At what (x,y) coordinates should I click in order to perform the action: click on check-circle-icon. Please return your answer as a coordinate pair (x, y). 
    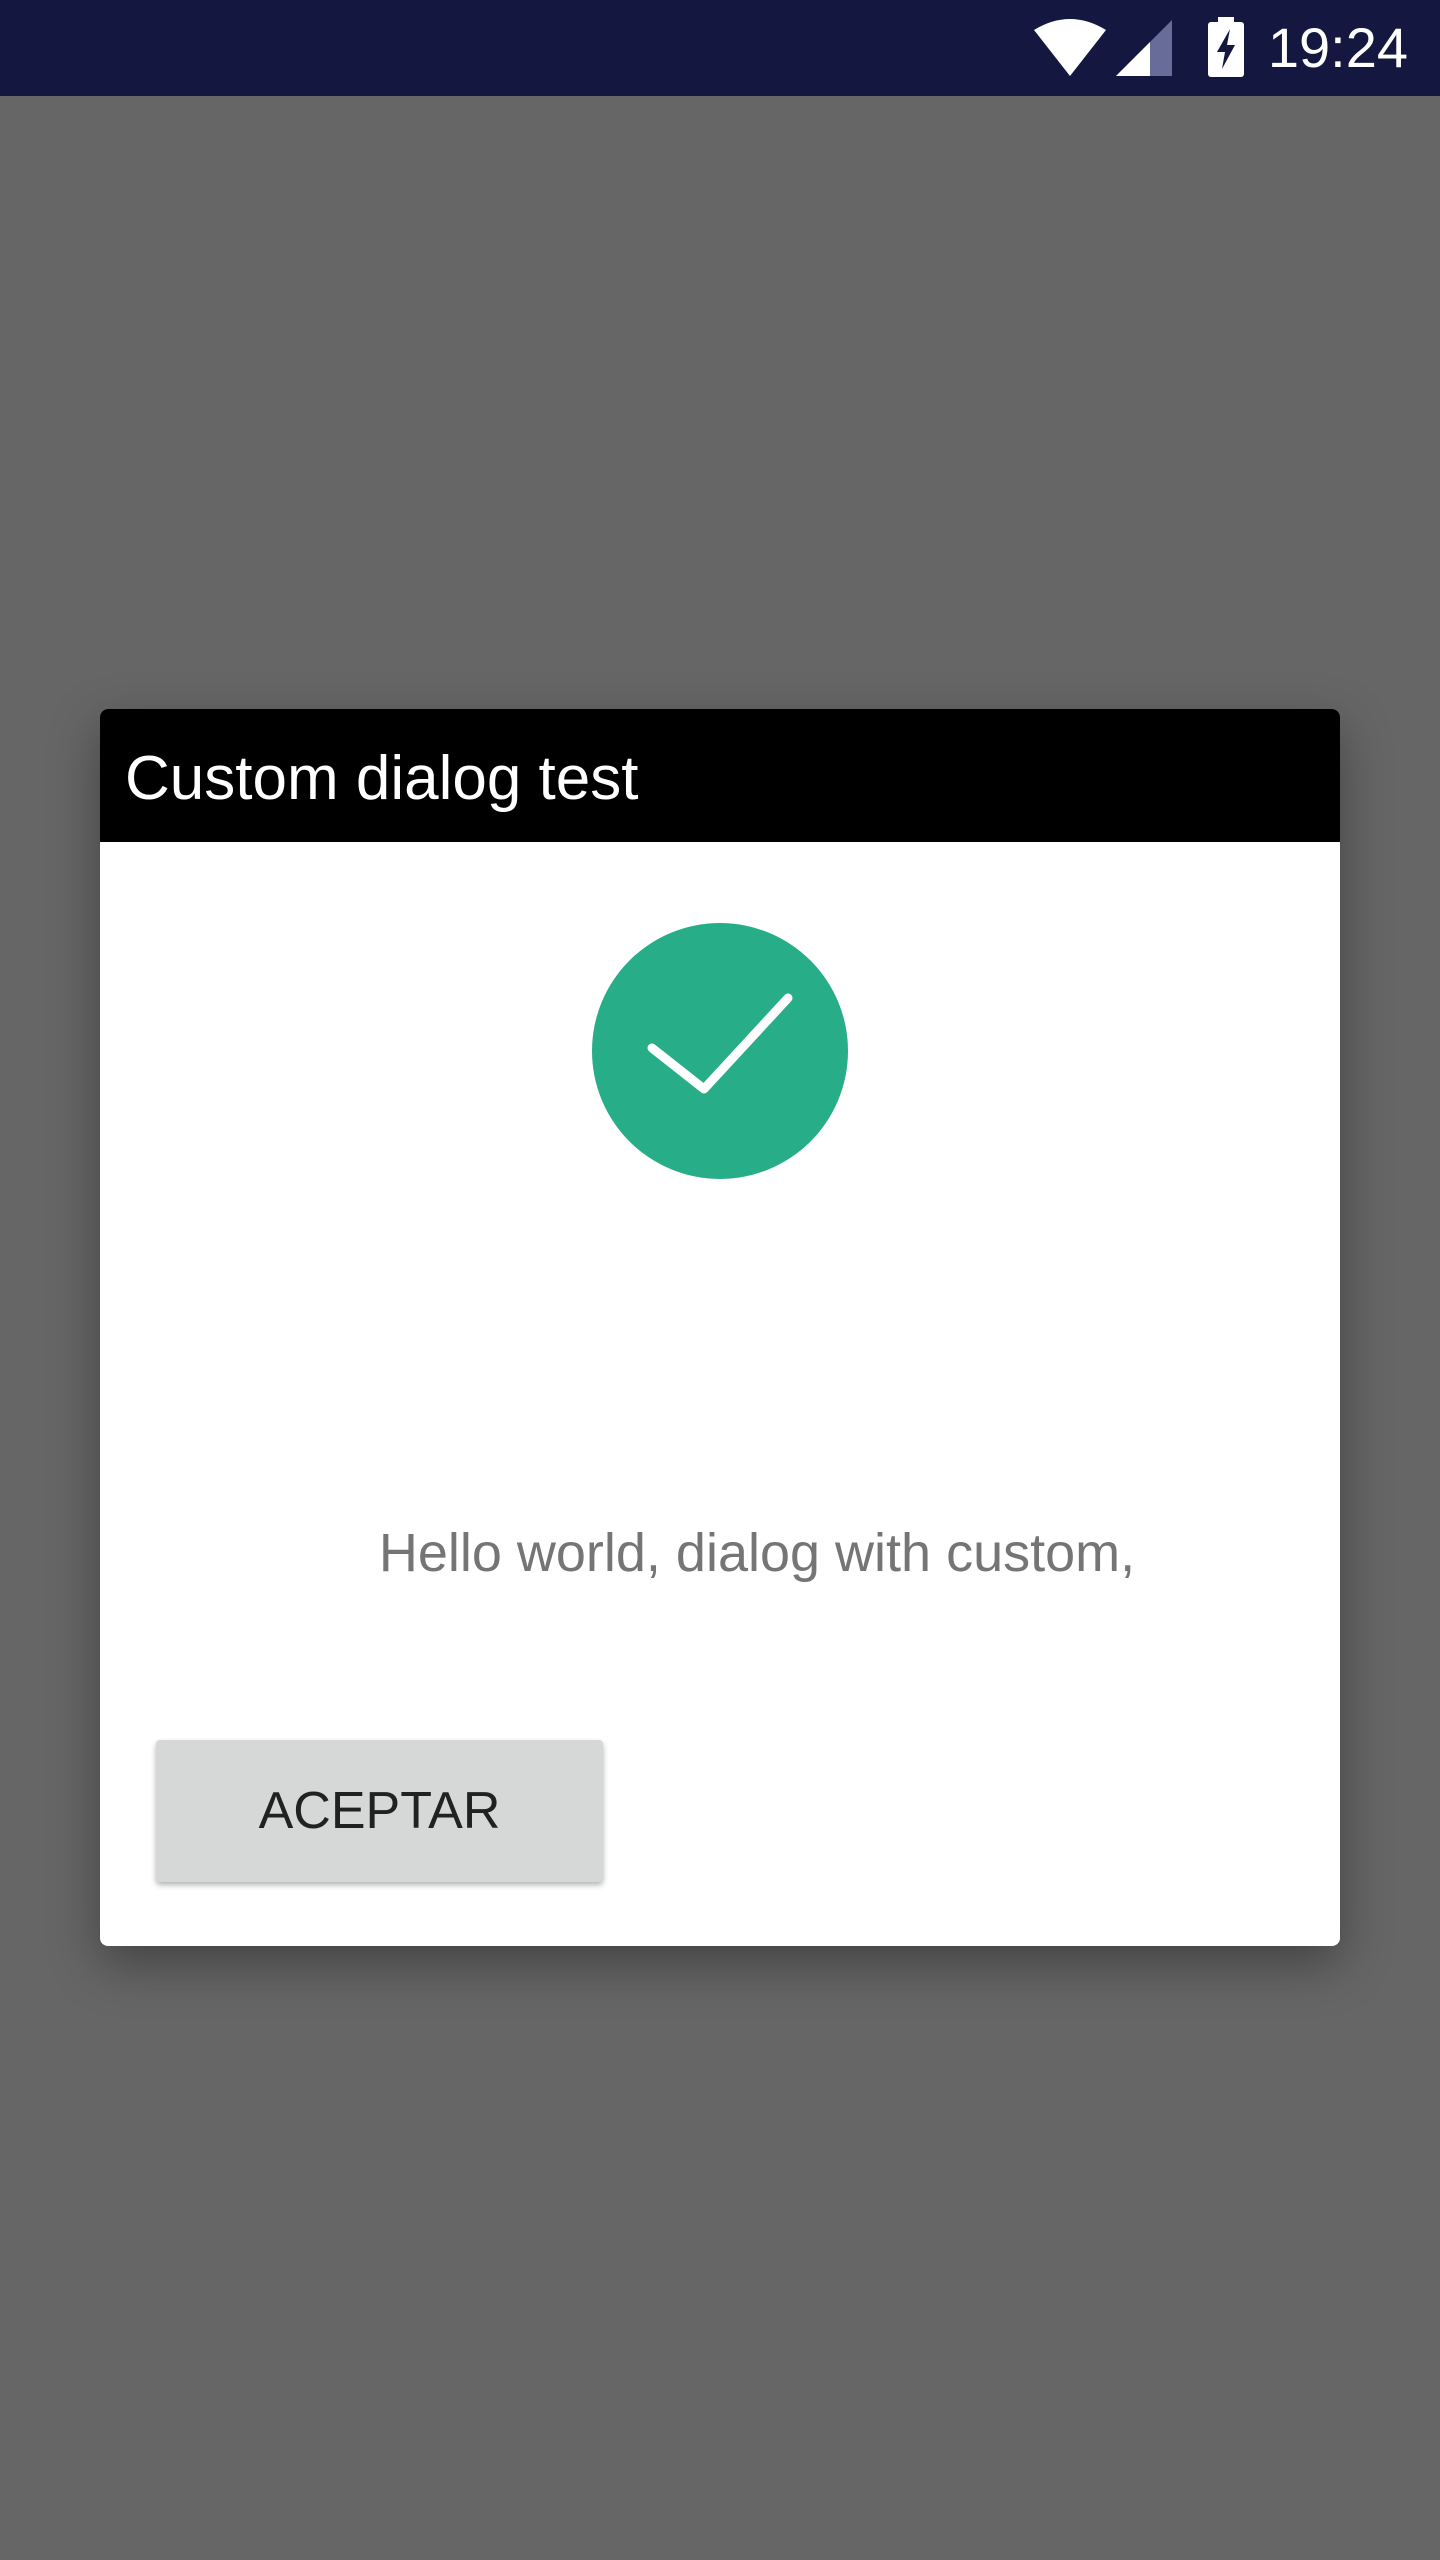
    Looking at the image, I should click on (720, 1051).